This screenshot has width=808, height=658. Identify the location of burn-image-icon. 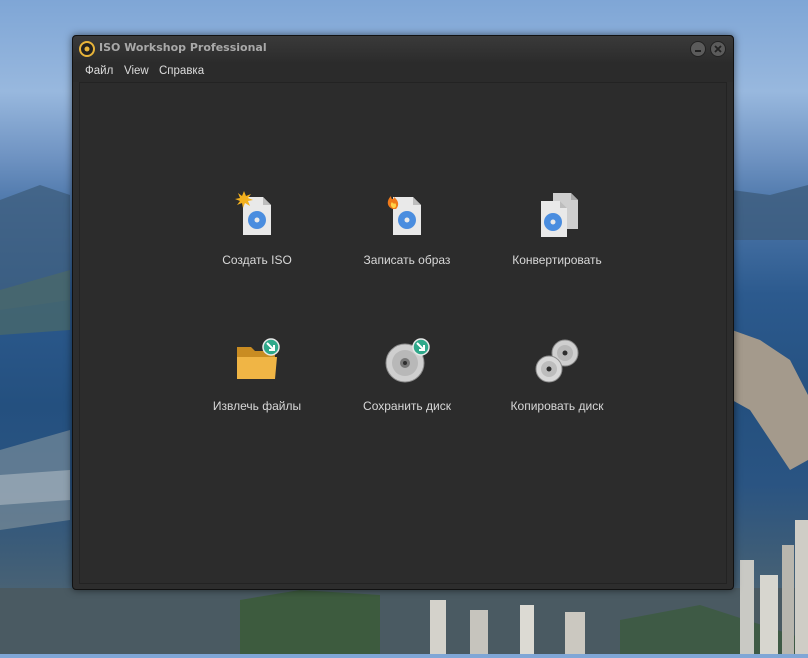
(404, 215).